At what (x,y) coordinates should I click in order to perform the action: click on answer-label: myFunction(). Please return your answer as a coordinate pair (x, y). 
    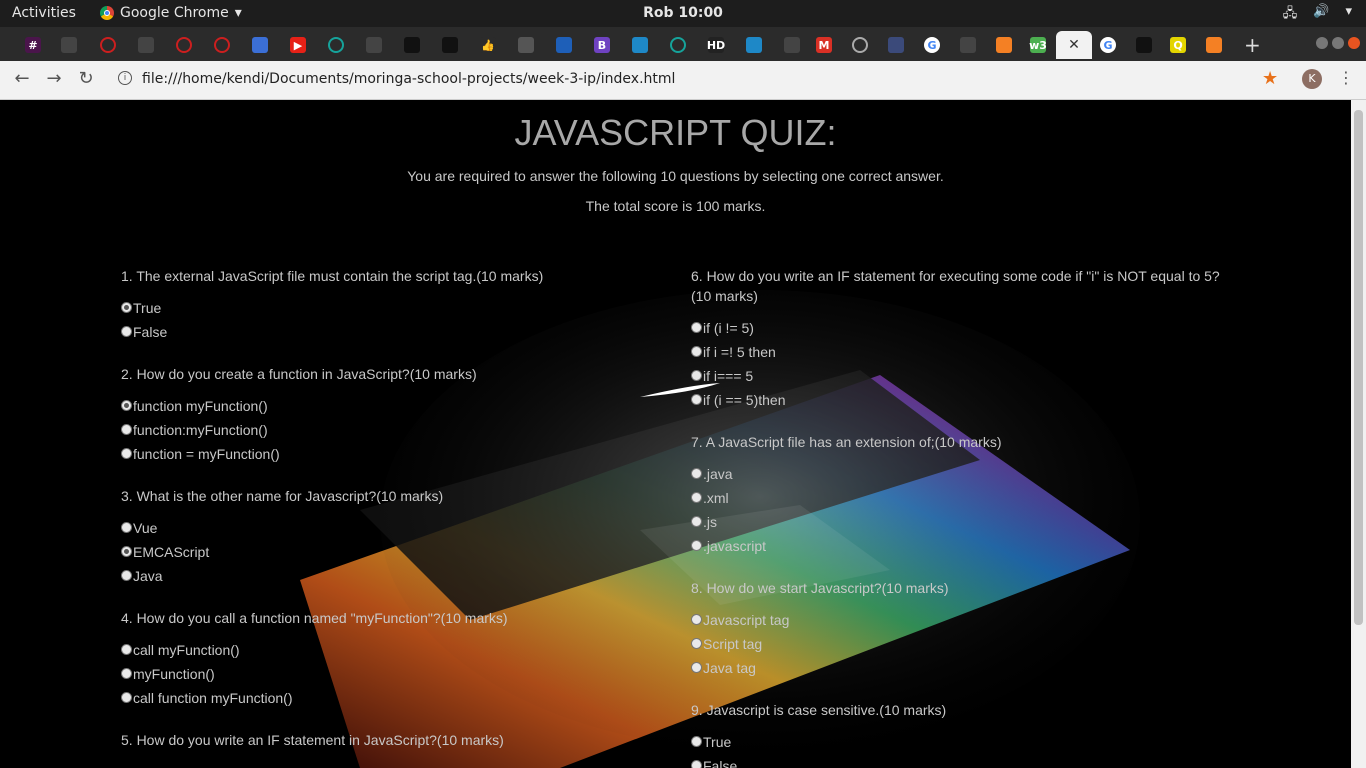
    Looking at the image, I should click on (174, 674).